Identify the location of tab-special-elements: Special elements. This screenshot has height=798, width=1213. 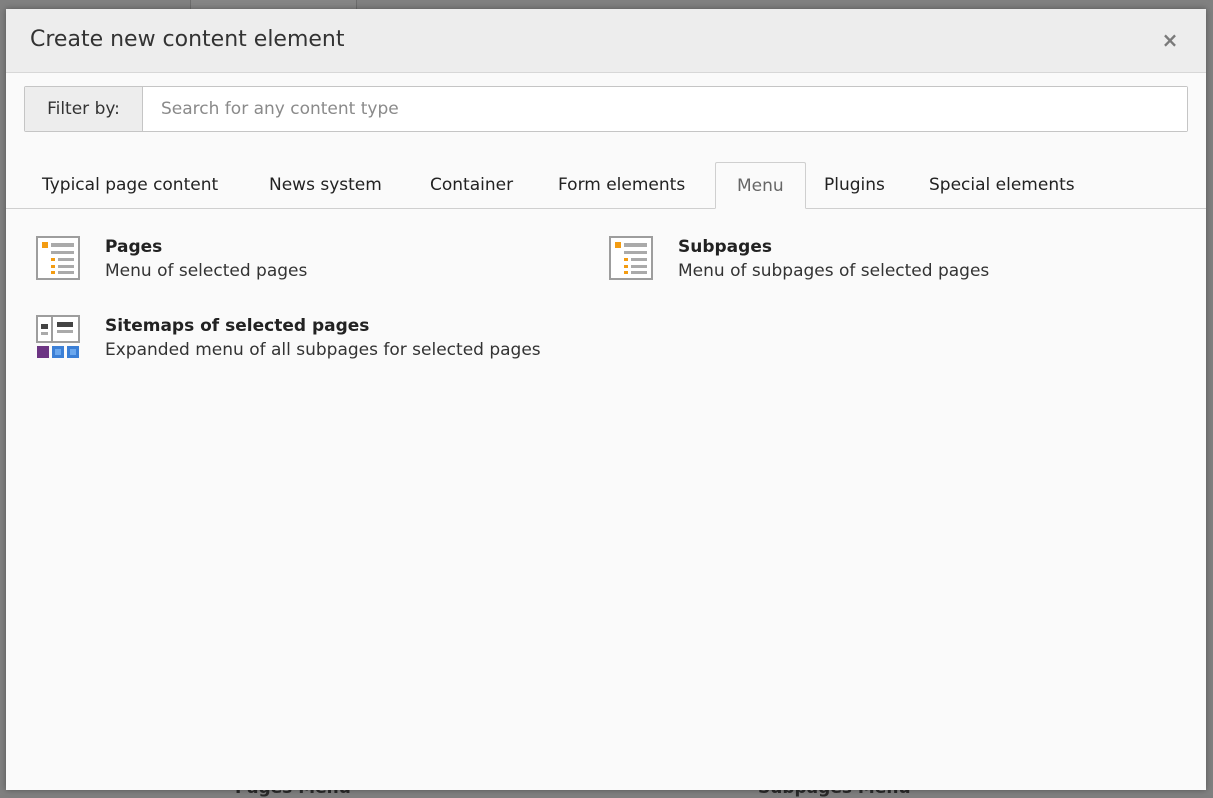
(1002, 185).